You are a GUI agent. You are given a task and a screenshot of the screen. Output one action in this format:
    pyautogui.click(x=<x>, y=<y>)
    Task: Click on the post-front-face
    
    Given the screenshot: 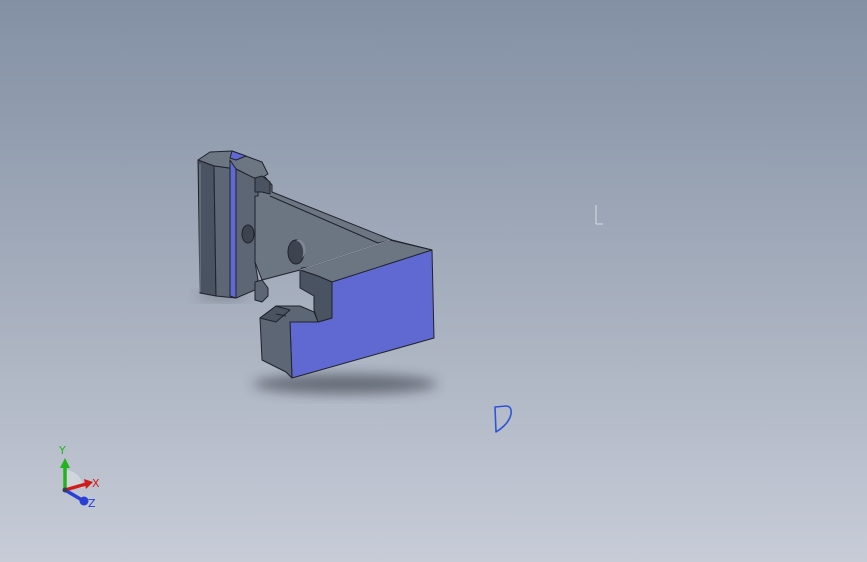 What is the action you would take?
    pyautogui.click(x=207, y=228)
    